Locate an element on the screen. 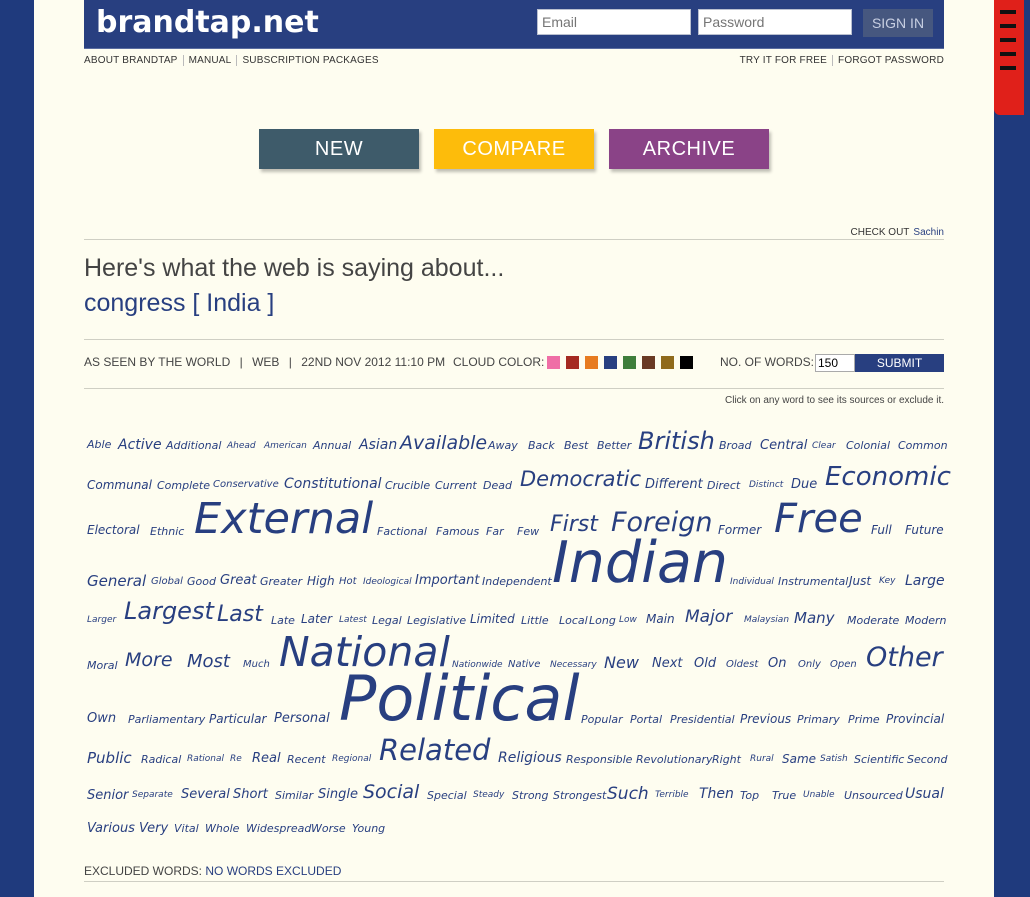 The image size is (1030, 897). cloud-word: Scientific is located at coordinates (879, 759).